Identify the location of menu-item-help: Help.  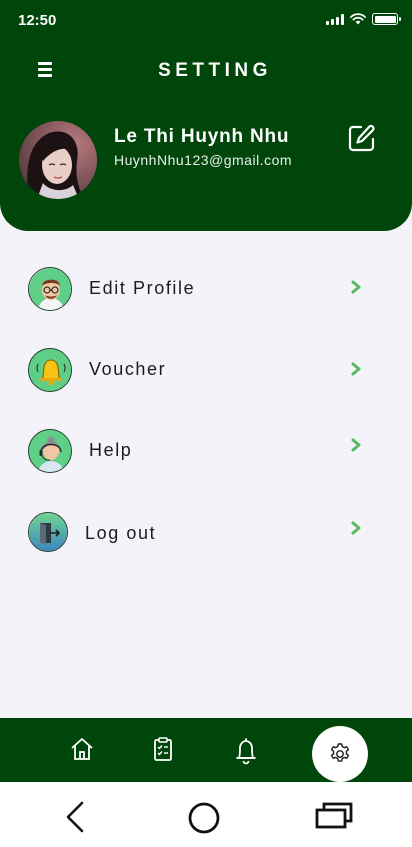
(198, 451).